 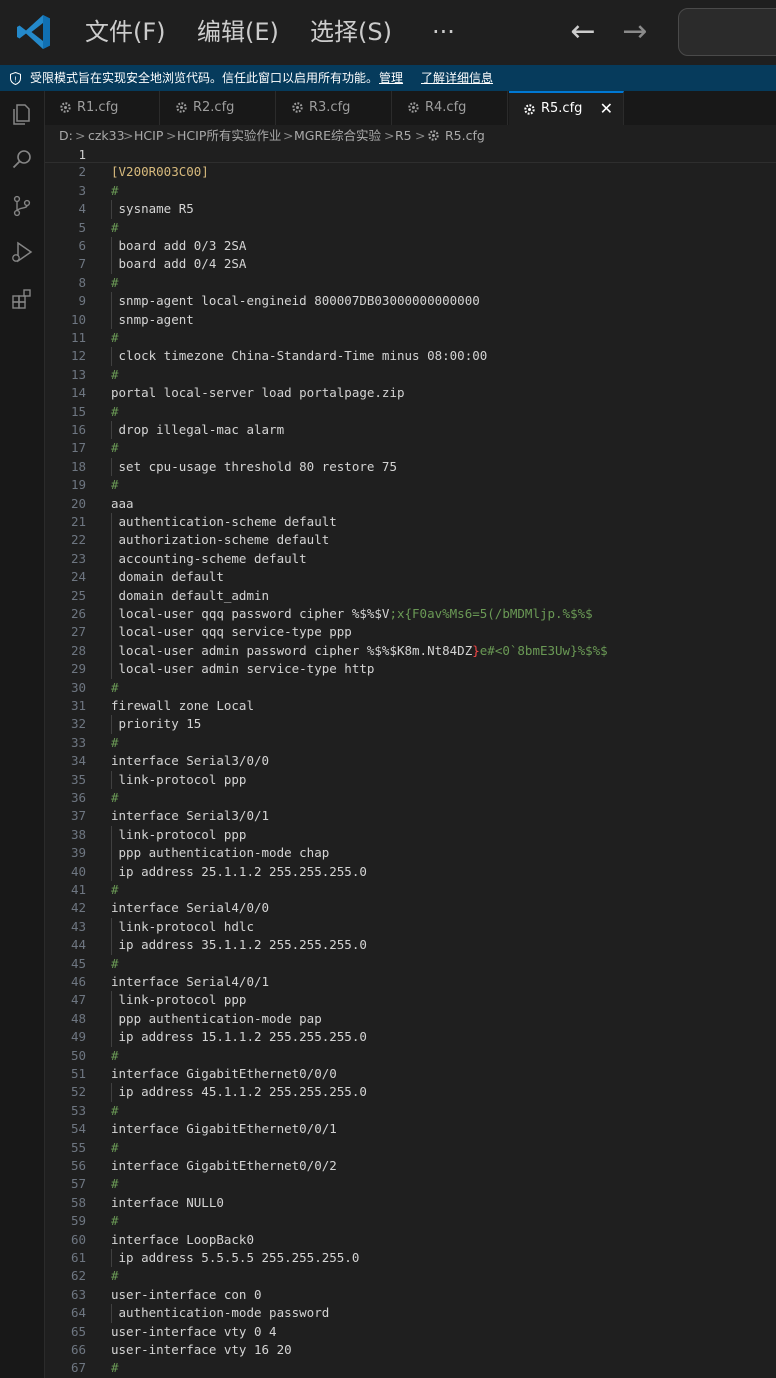 I want to click on menu-edit: 编辑(E), so click(x=238, y=32).